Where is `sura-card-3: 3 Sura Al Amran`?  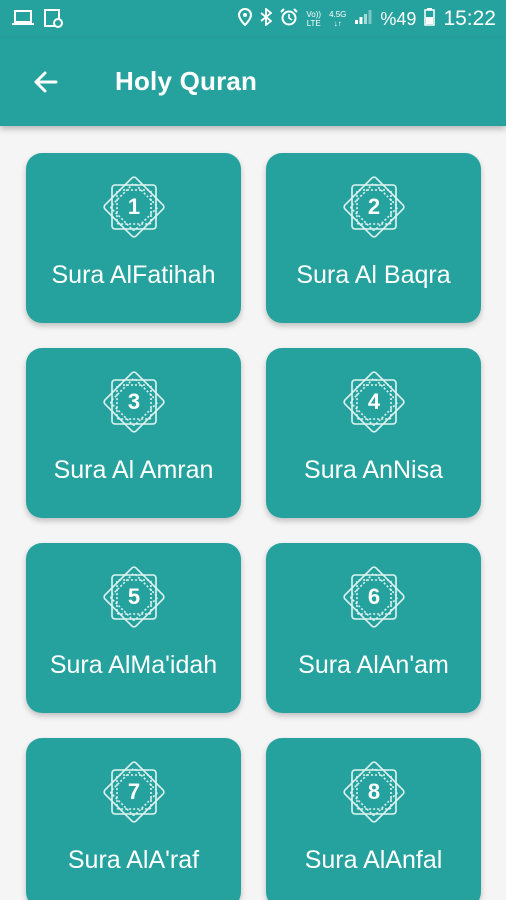 sura-card-3: 3 Sura Al Amran is located at coordinates (133, 433).